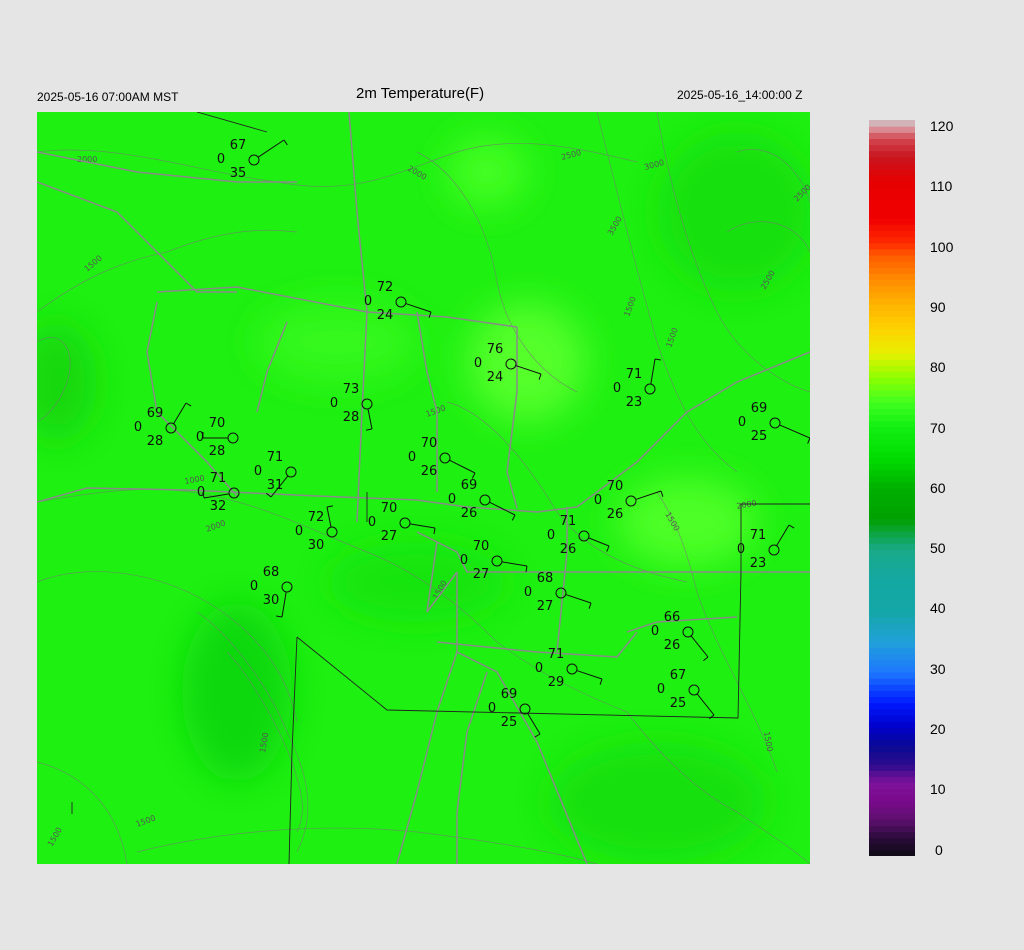  Describe the element at coordinates (420, 93) in the screenshot. I see `chart-title: 2m Temperature(F)` at that location.